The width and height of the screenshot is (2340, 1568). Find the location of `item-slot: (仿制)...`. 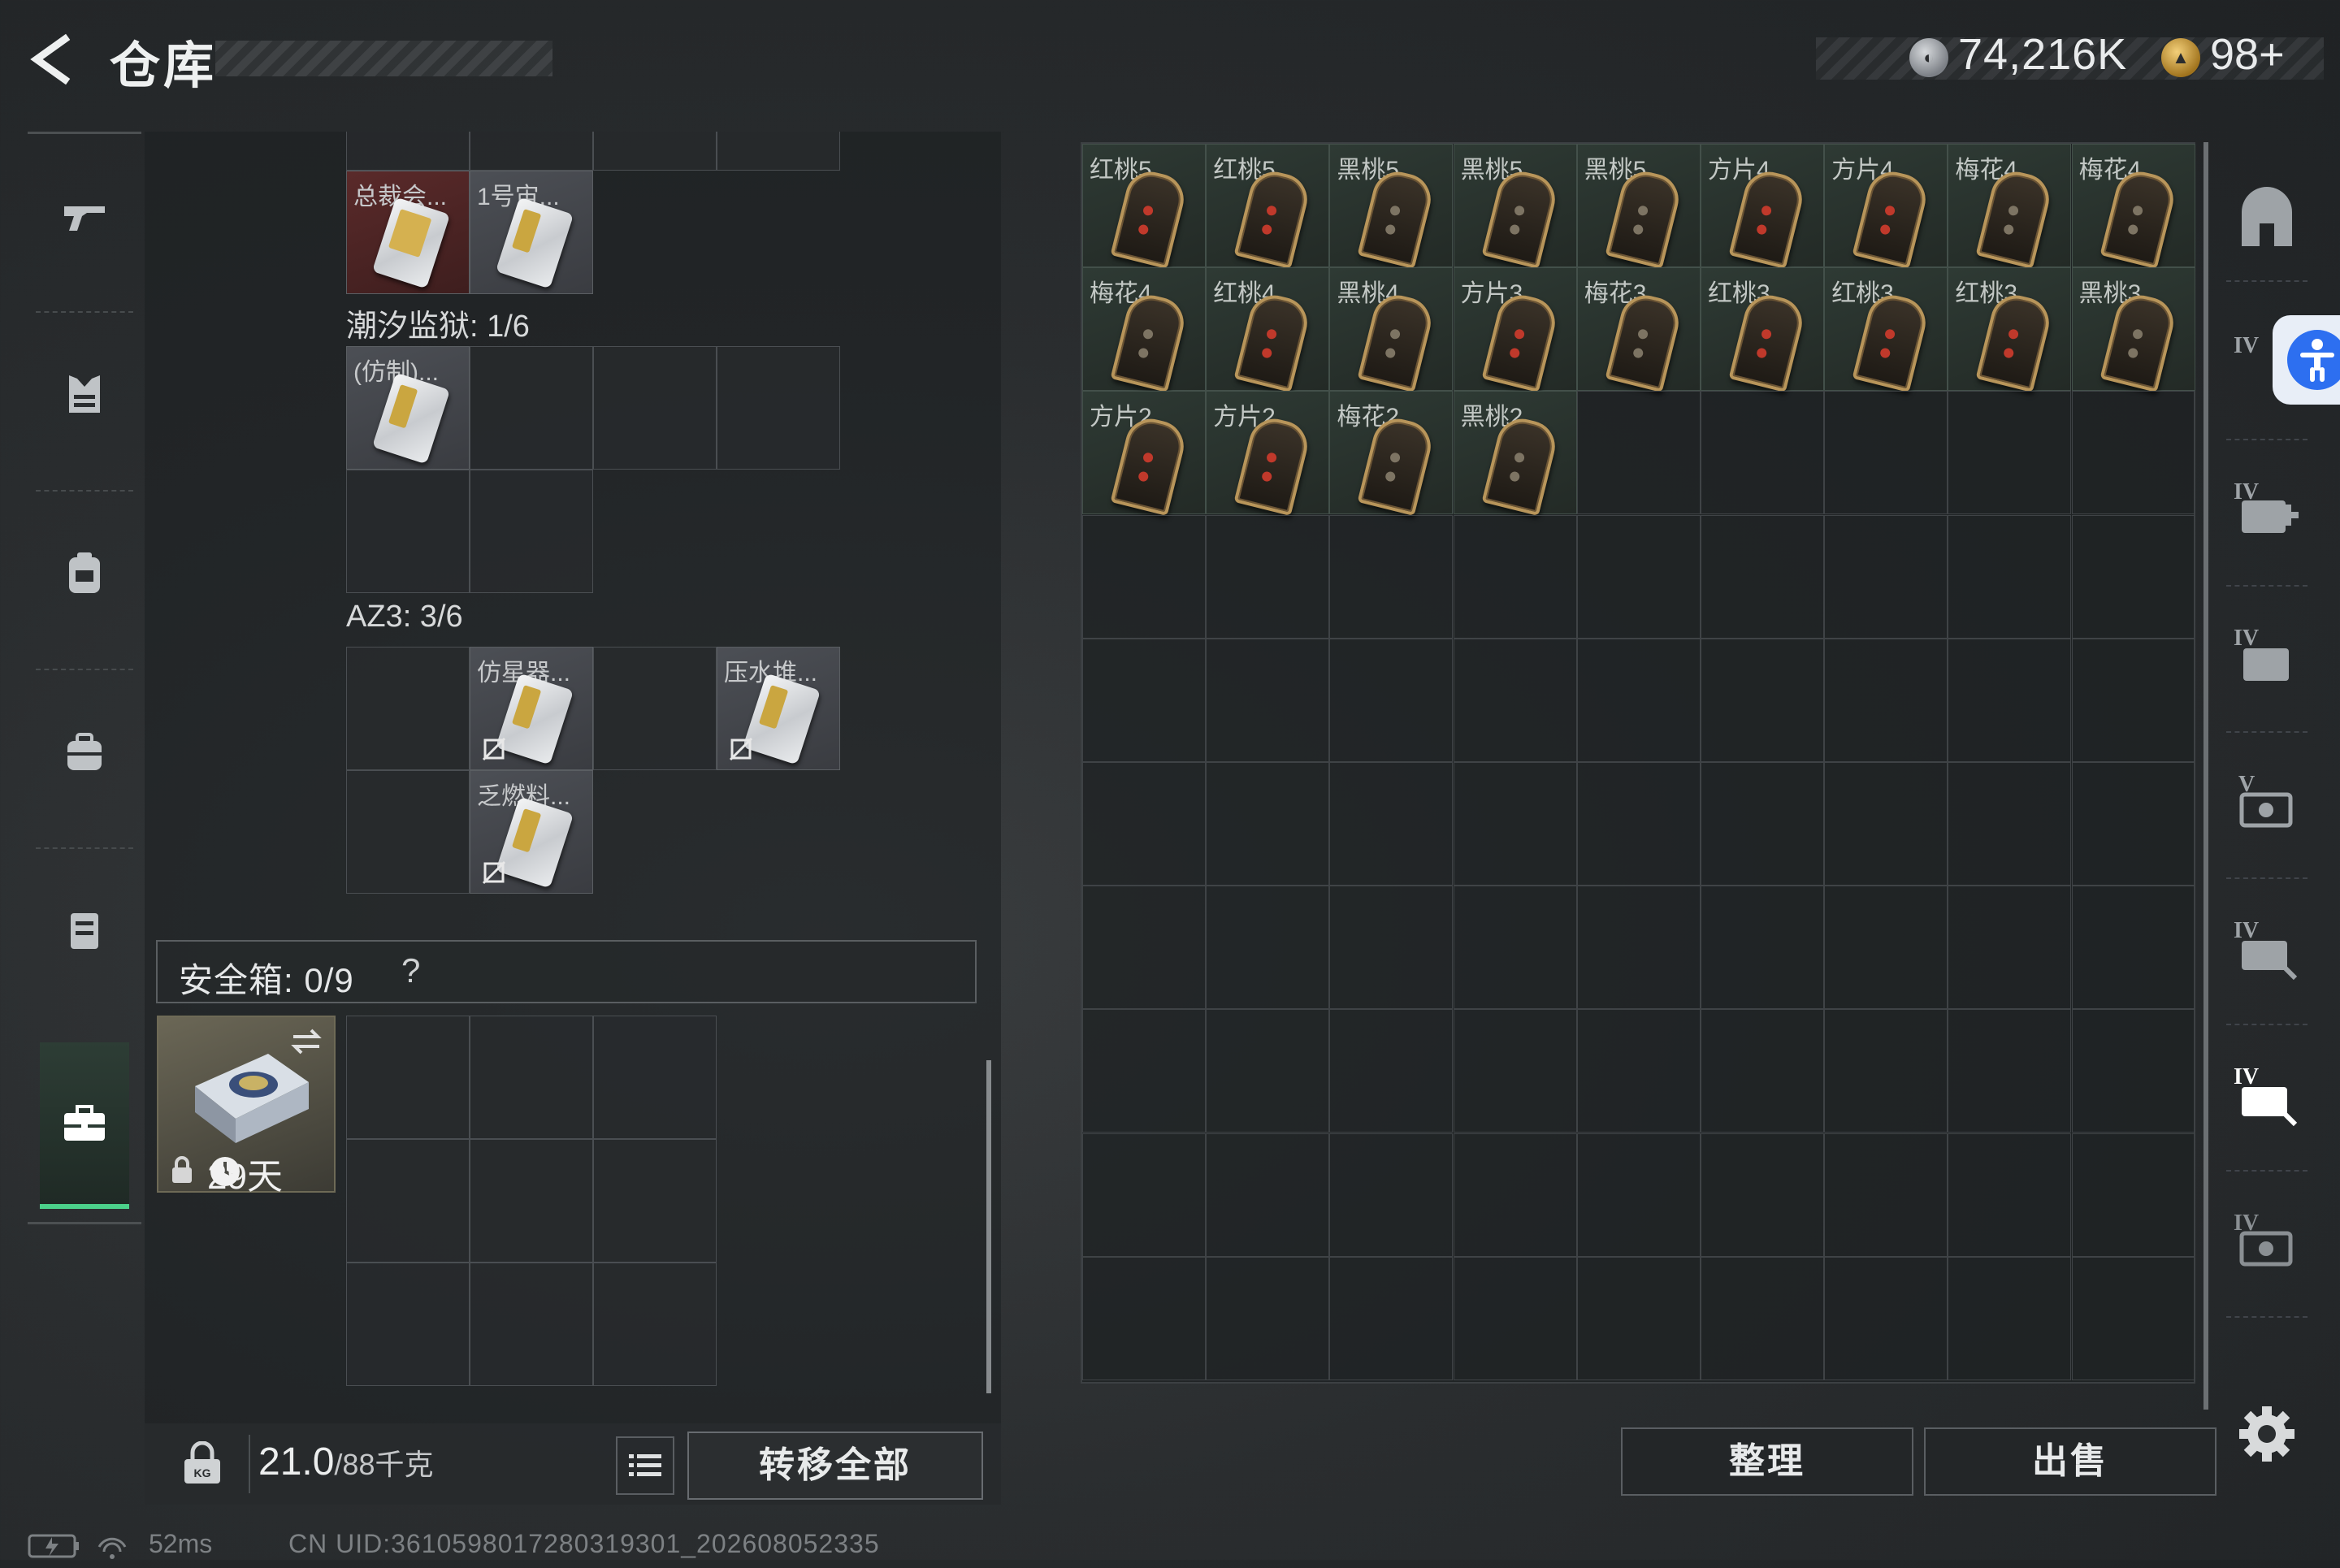

item-slot: (仿制)... is located at coordinates (408, 408).